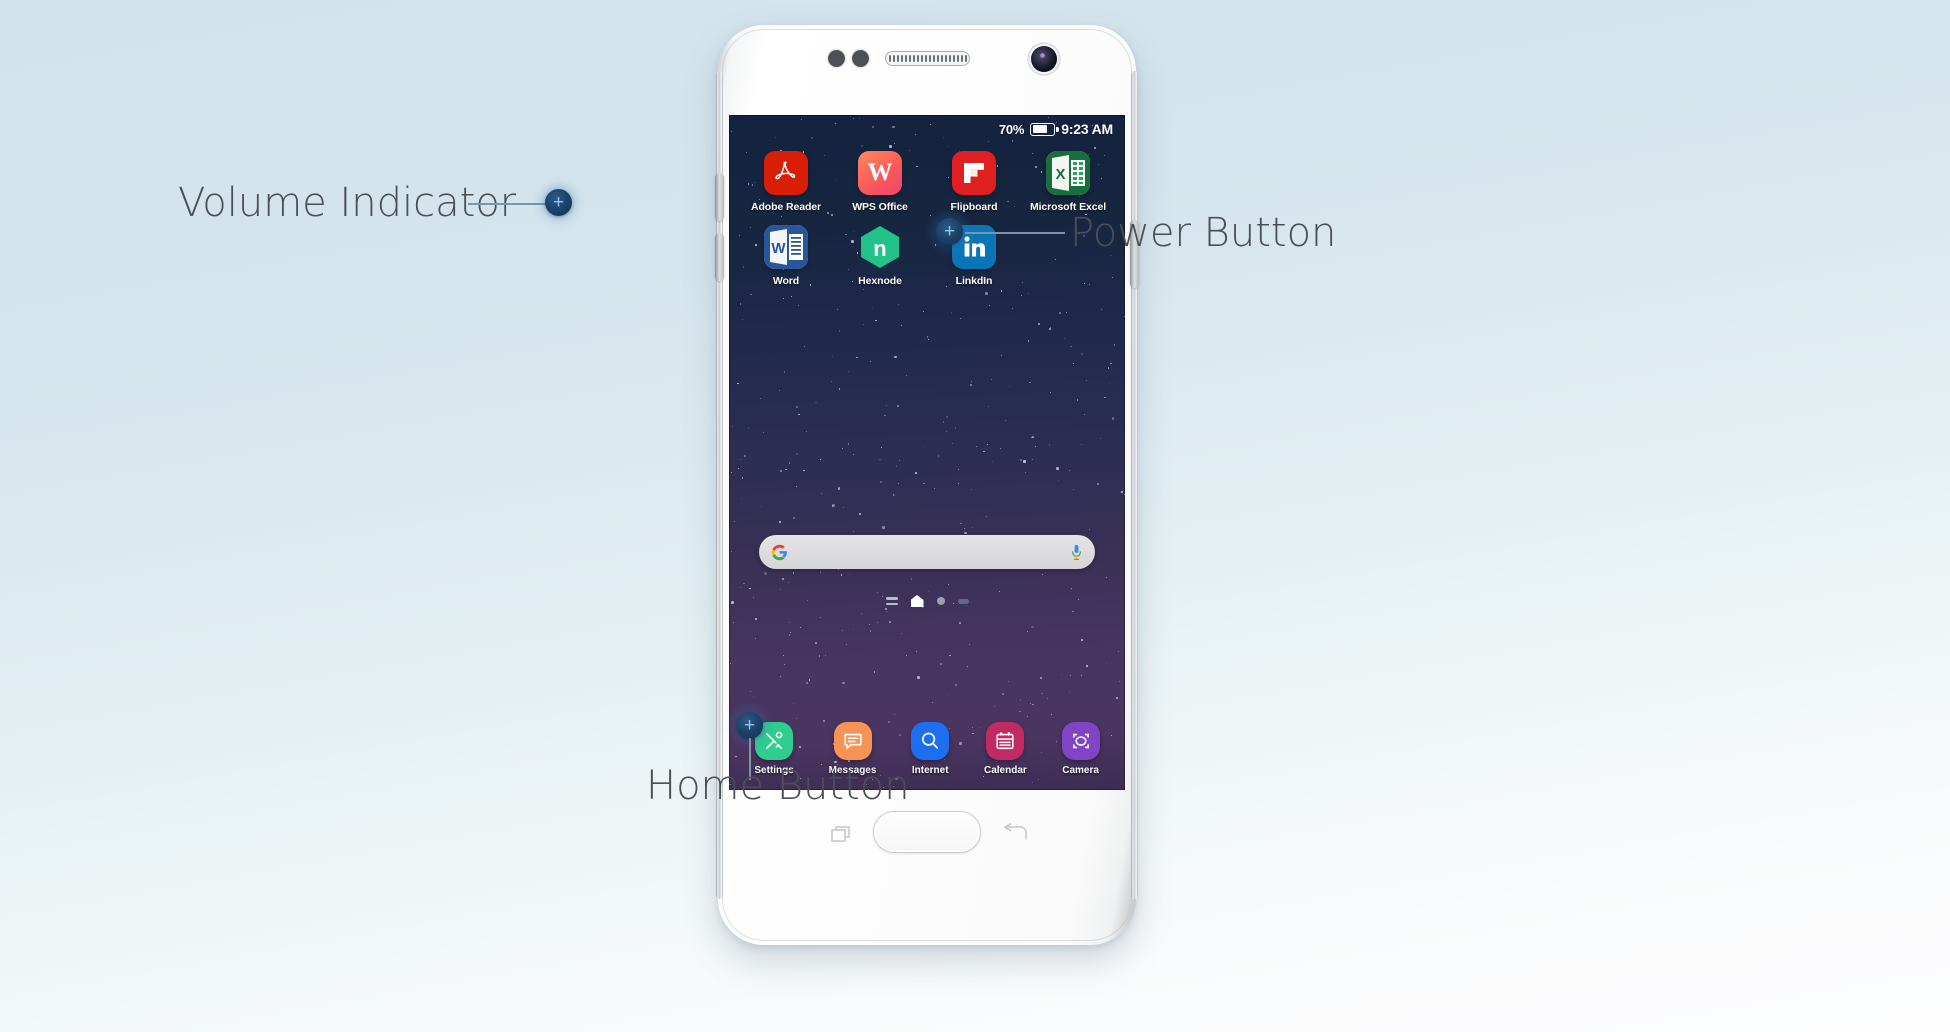  What do you see at coordinates (860, 58) in the screenshot?
I see `light-sensor-icon` at bounding box center [860, 58].